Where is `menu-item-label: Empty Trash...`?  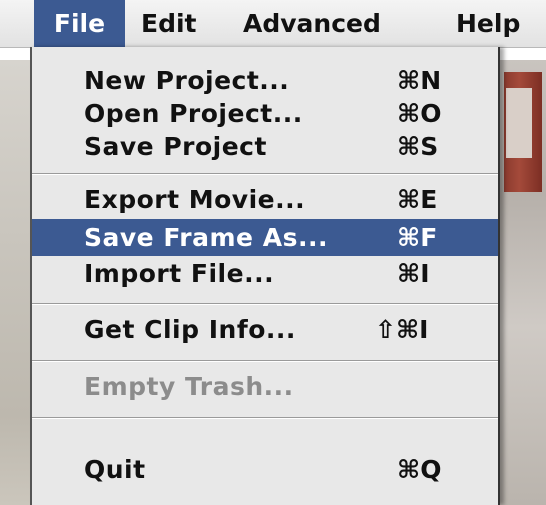 menu-item-label: Empty Trash... is located at coordinates (189, 386).